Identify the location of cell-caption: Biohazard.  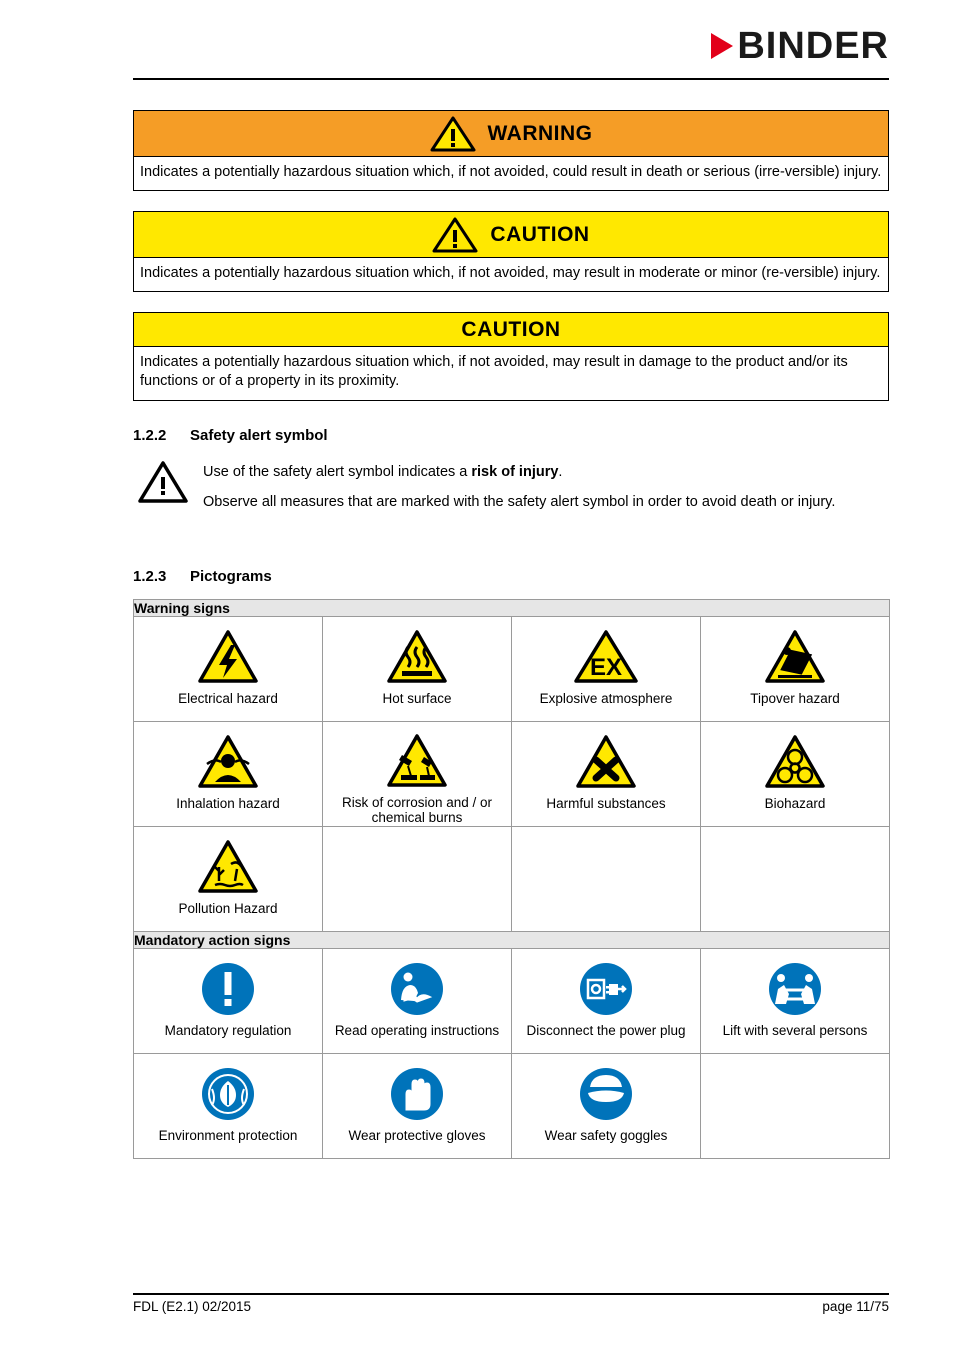
(795, 803).